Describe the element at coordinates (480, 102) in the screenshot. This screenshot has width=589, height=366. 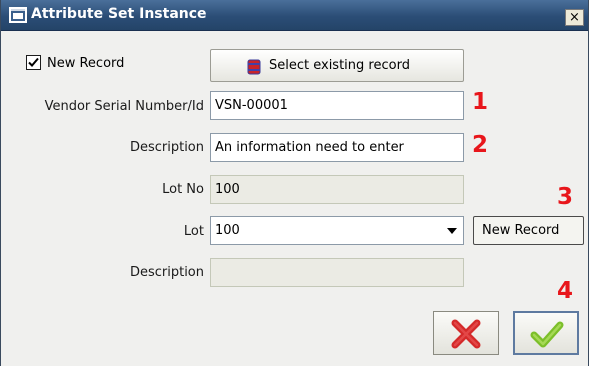
I see `annotation-marker-1: 1` at that location.